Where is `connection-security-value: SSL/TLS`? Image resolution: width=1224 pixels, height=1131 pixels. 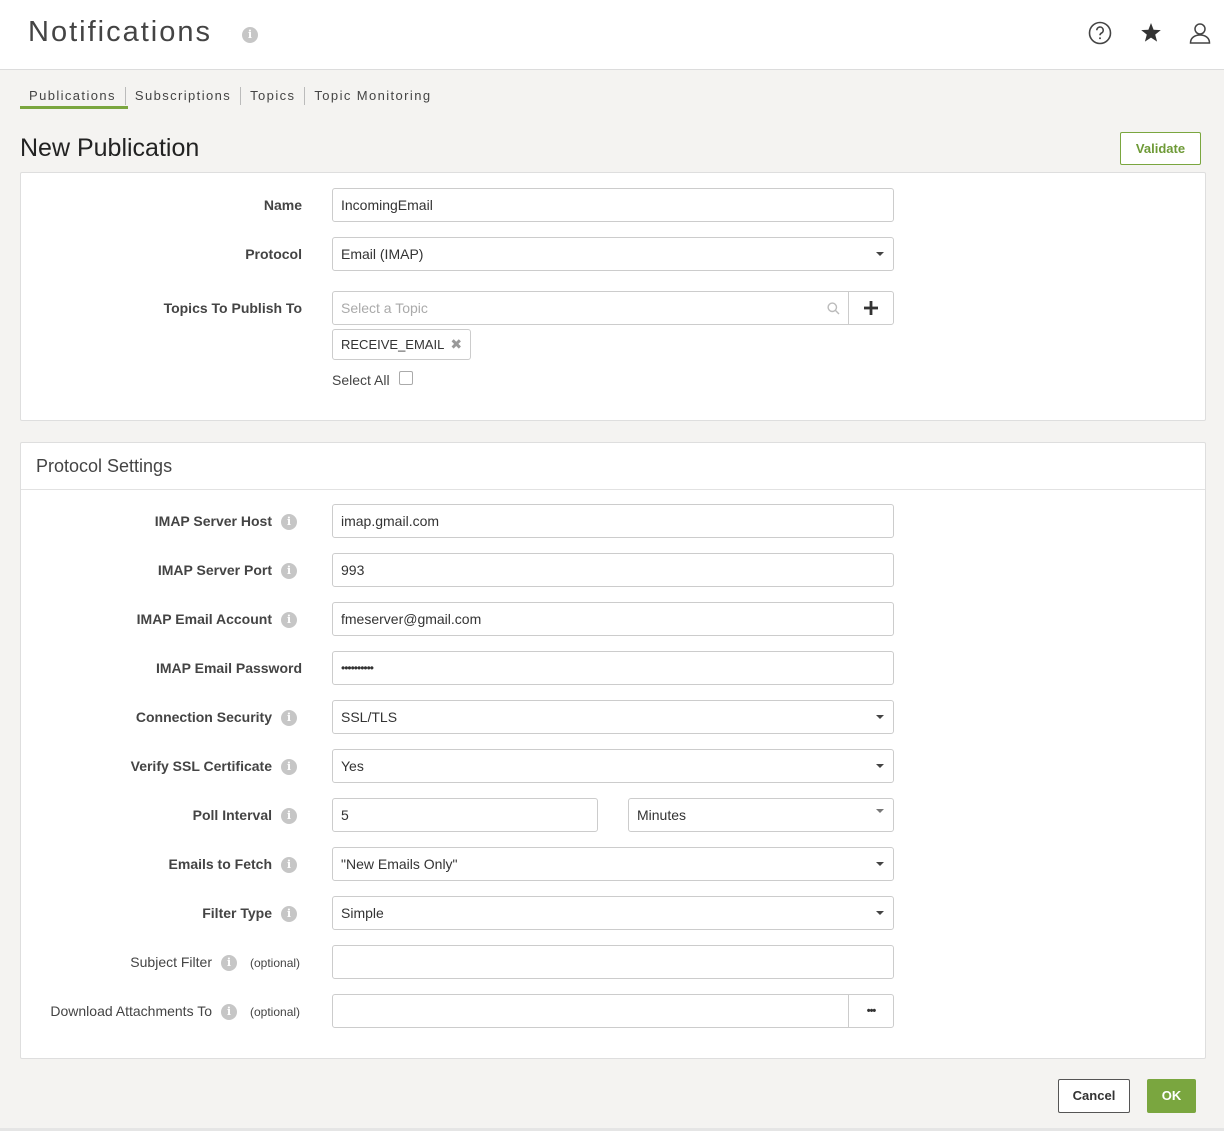 connection-security-value: SSL/TLS is located at coordinates (369, 717).